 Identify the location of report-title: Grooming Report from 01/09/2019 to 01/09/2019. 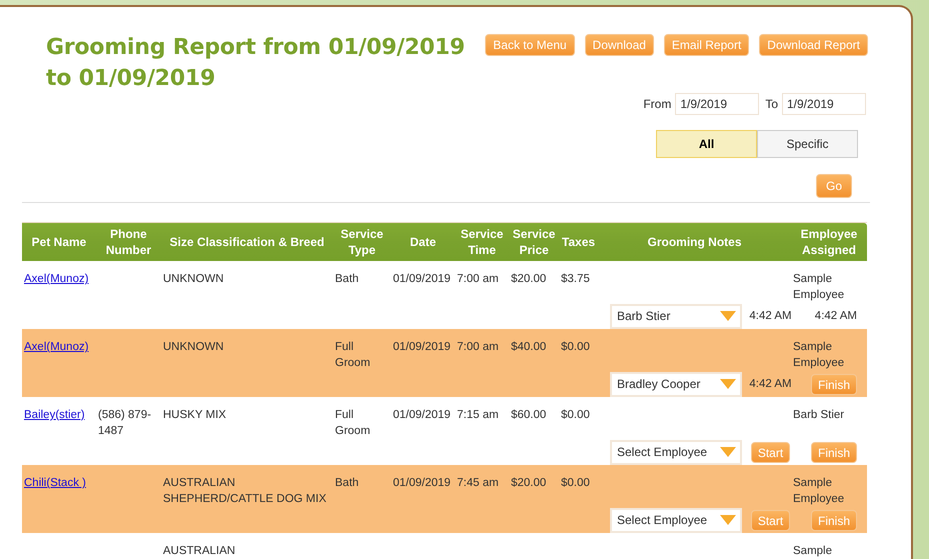
(256, 63).